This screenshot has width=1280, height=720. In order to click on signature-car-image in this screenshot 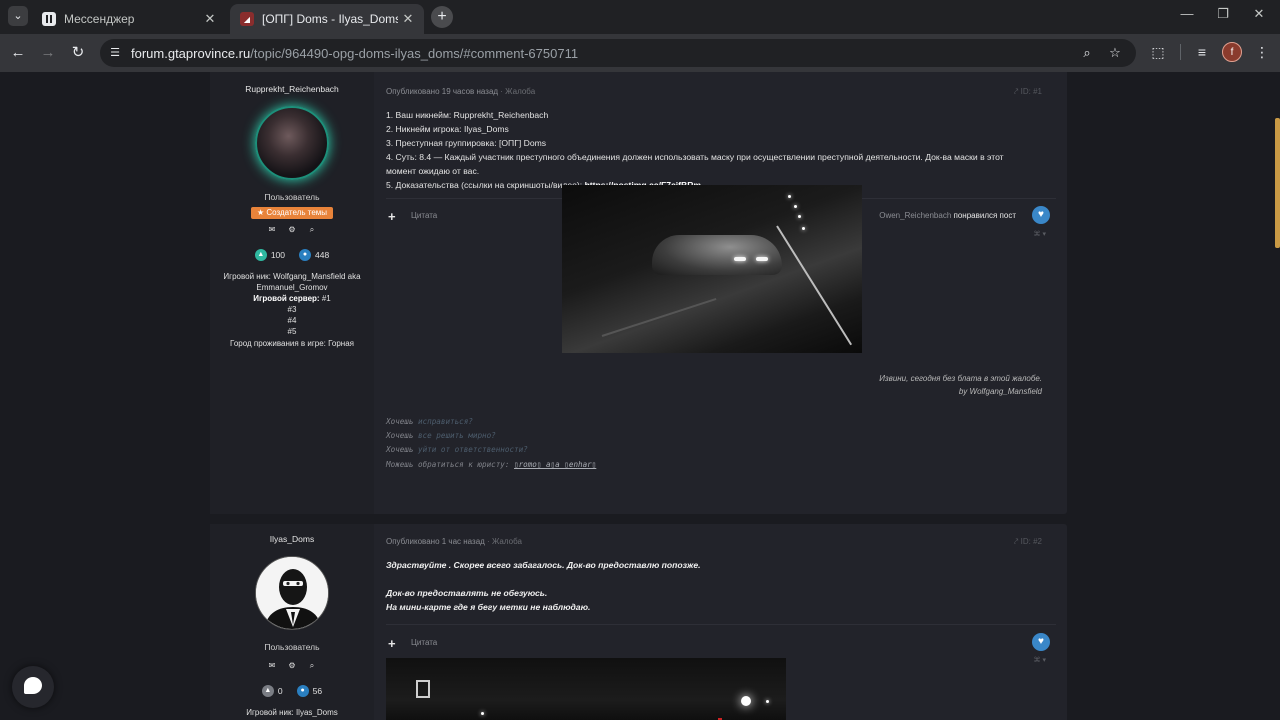, I will do `click(712, 269)`.